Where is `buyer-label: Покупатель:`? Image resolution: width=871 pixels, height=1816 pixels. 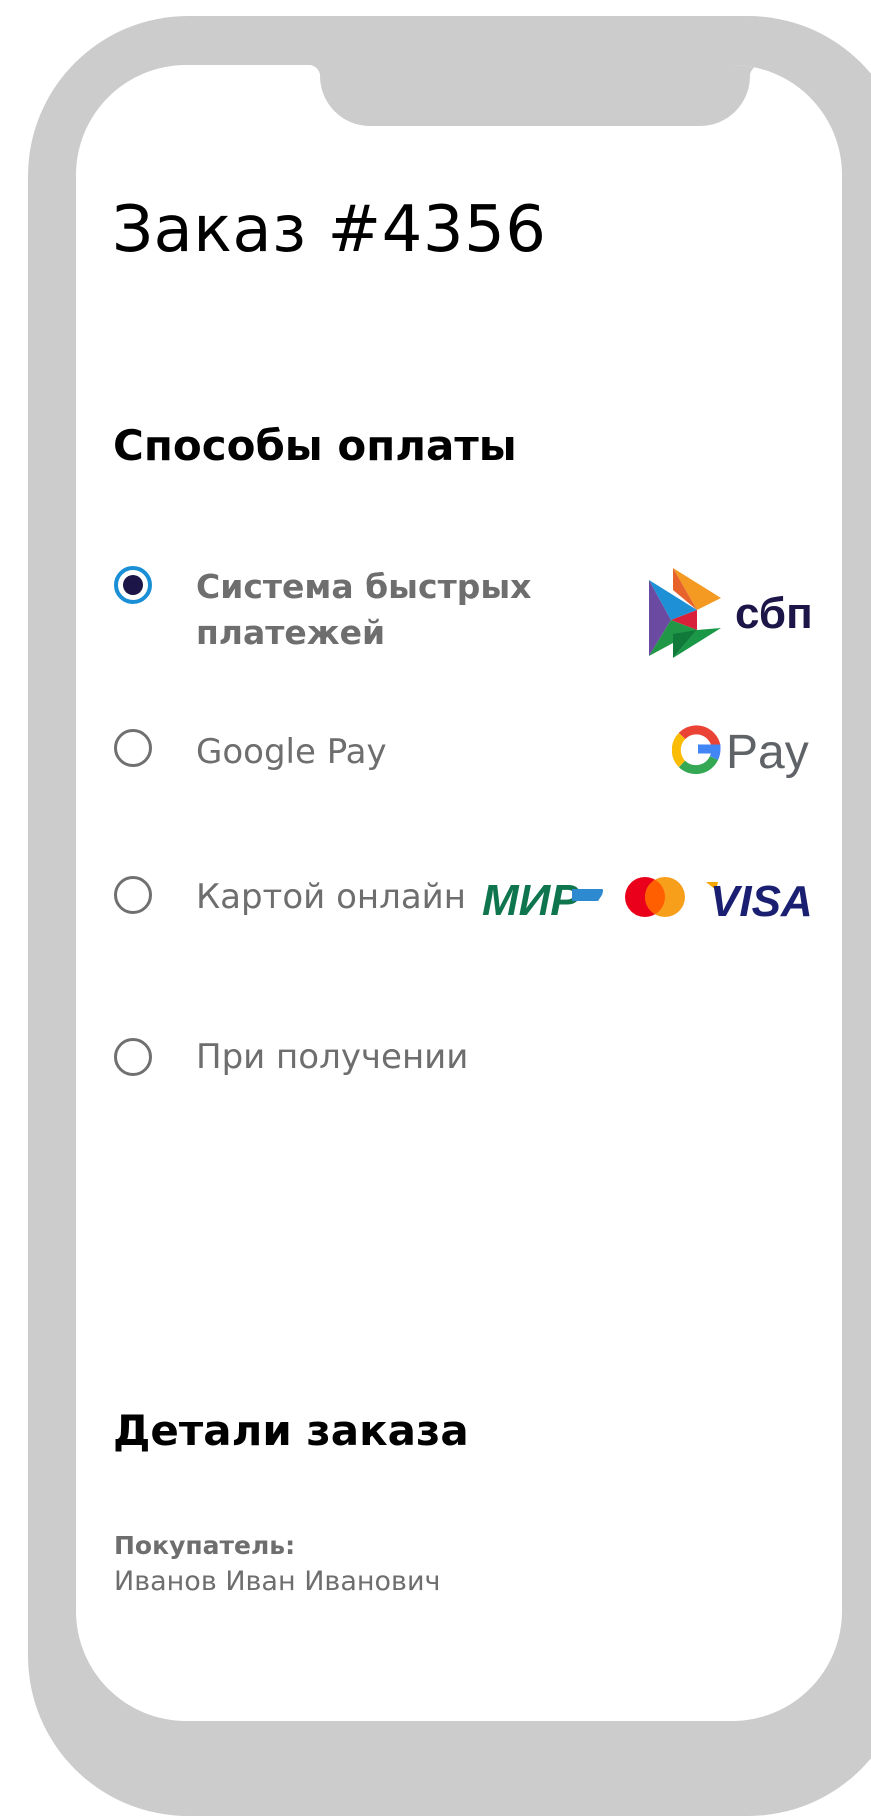
buyer-label: Покупатель: is located at coordinates (205, 1545).